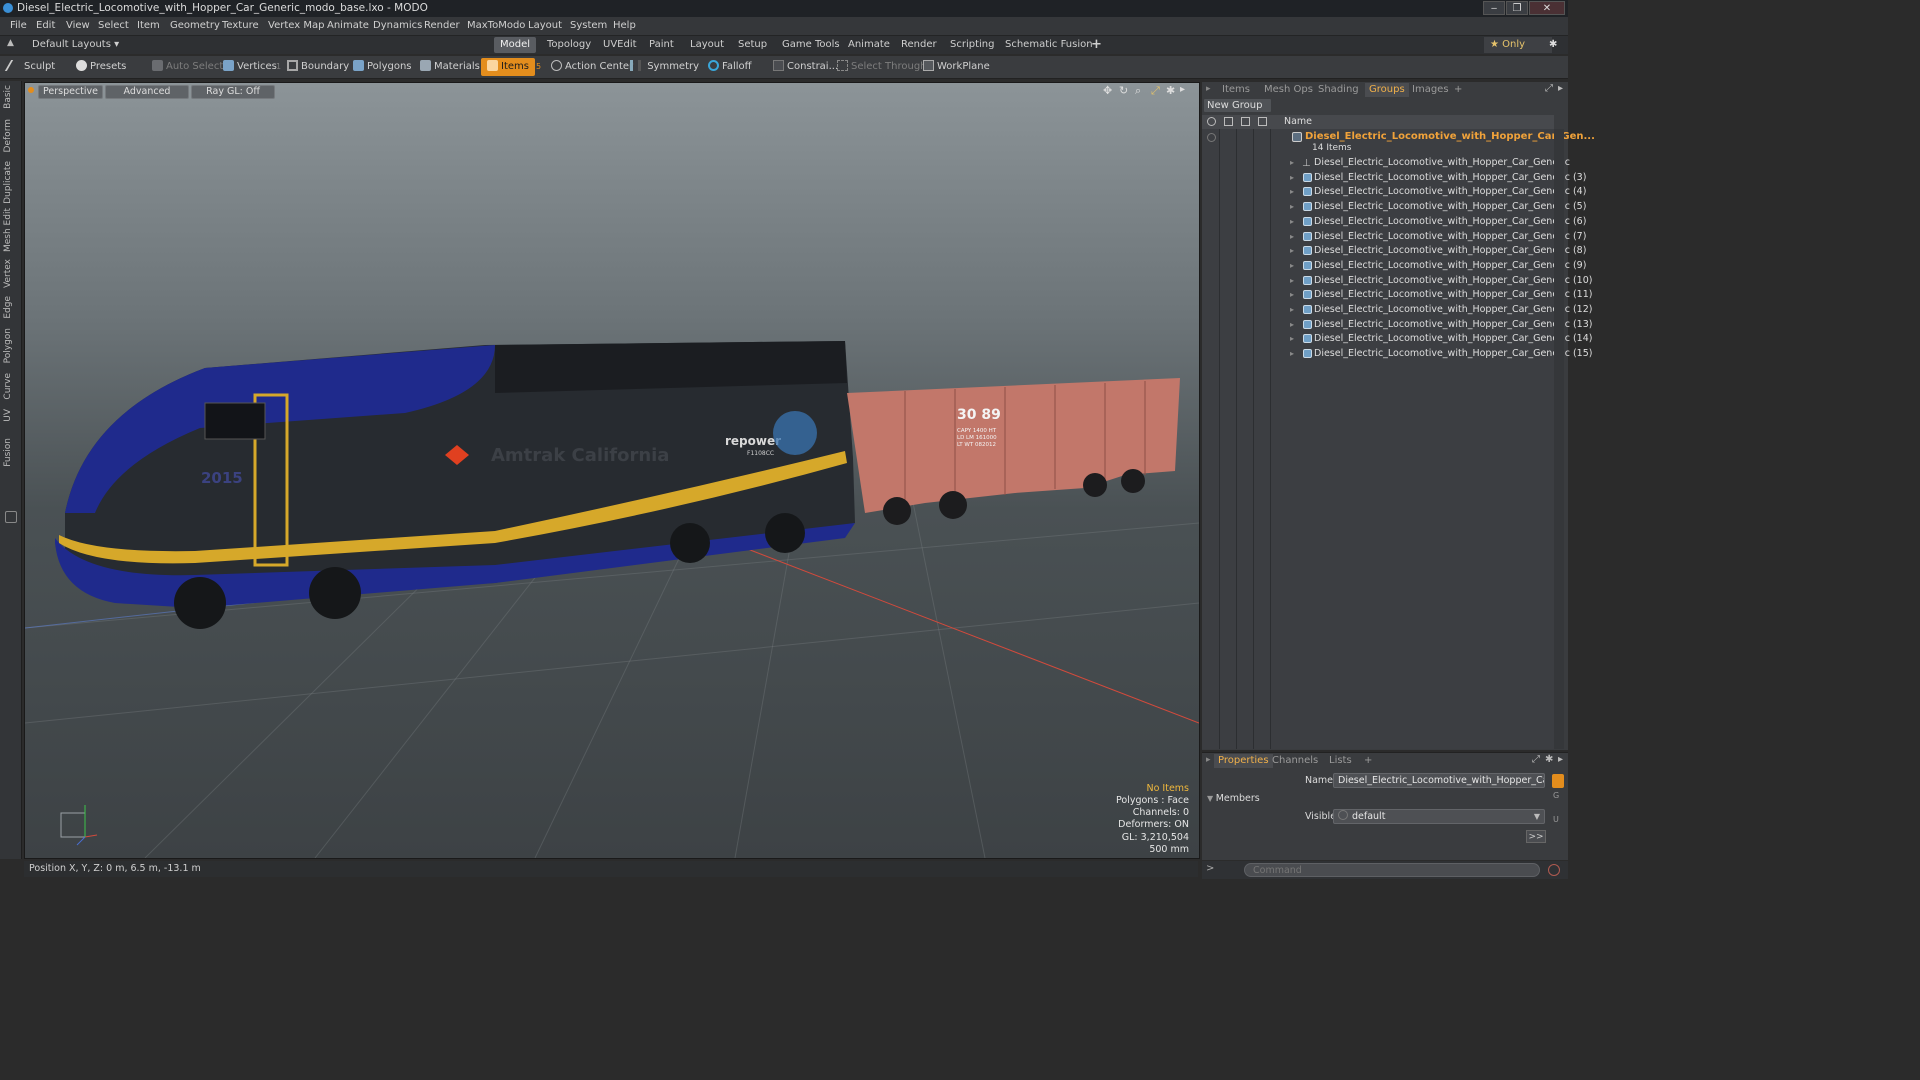 This screenshot has height=1080, width=1920. What do you see at coordinates (10, 43) in the screenshot?
I see `layout-arrow-icon: ▲` at bounding box center [10, 43].